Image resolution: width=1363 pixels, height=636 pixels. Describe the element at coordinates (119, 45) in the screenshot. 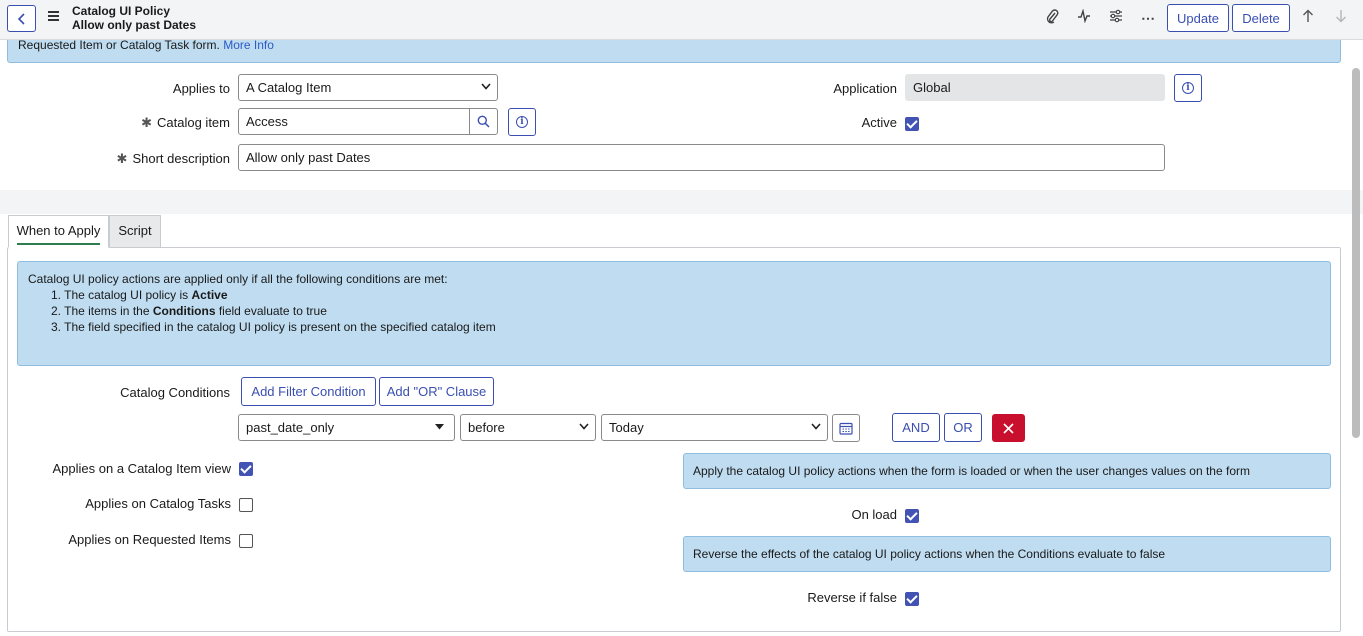

I see `info-banner-text: Requested Item or Catalog Task form.` at that location.